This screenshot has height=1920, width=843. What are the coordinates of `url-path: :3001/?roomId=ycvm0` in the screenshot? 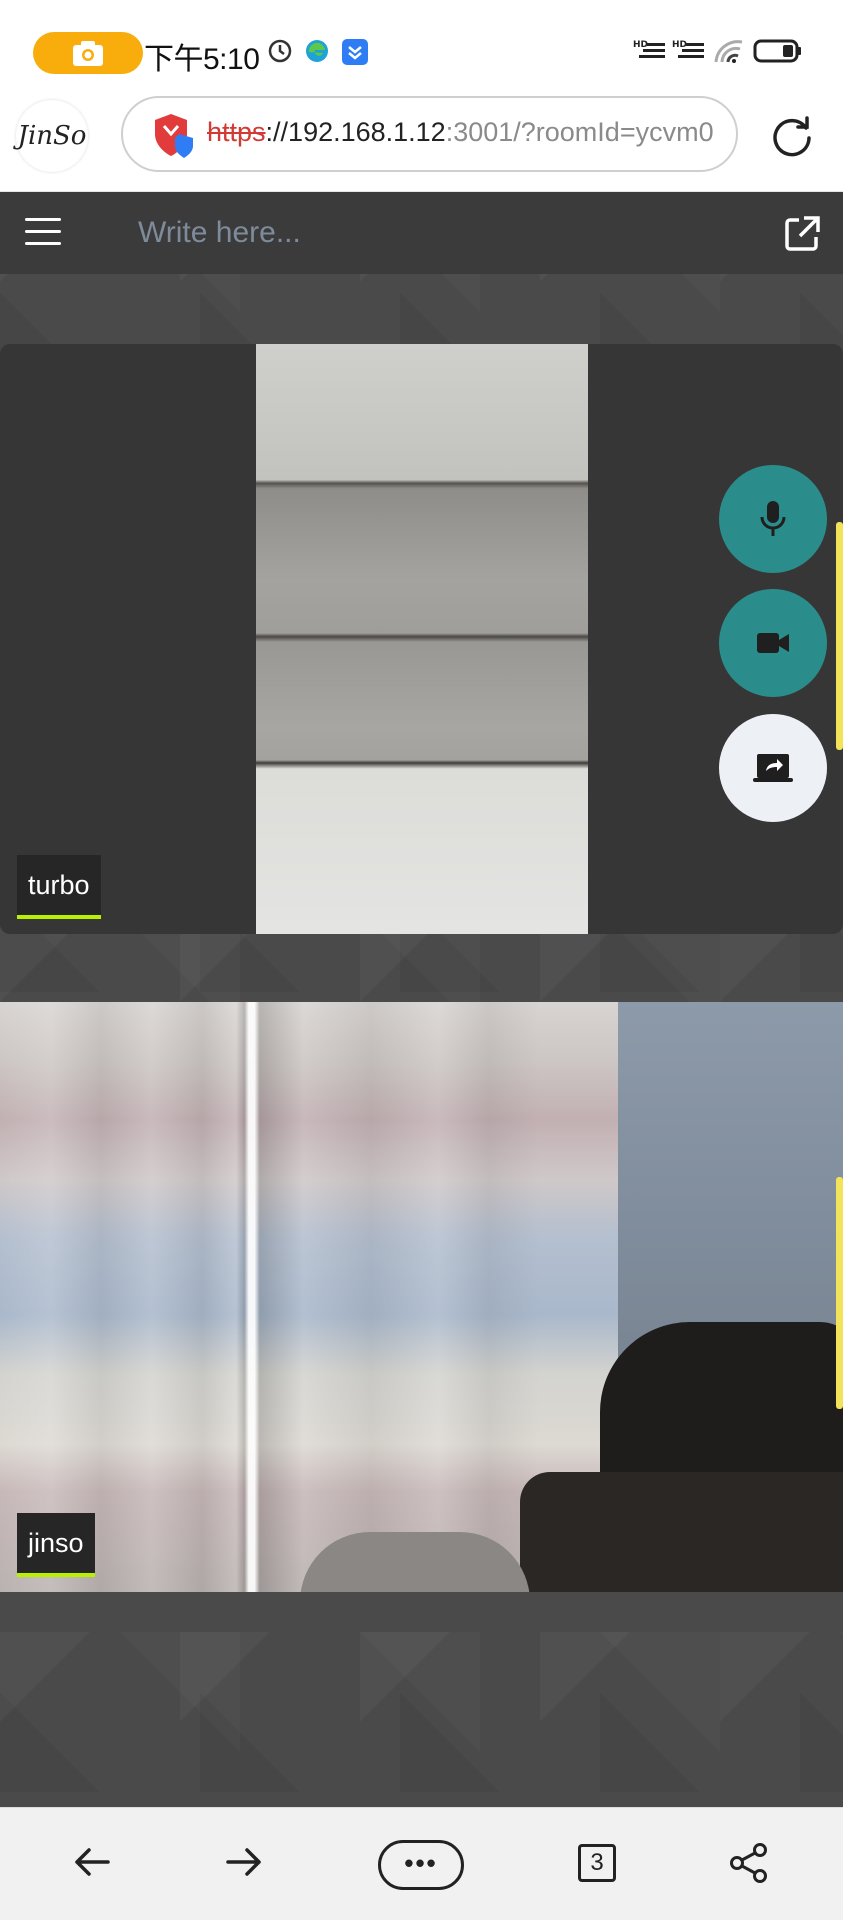 It's located at (579, 132).